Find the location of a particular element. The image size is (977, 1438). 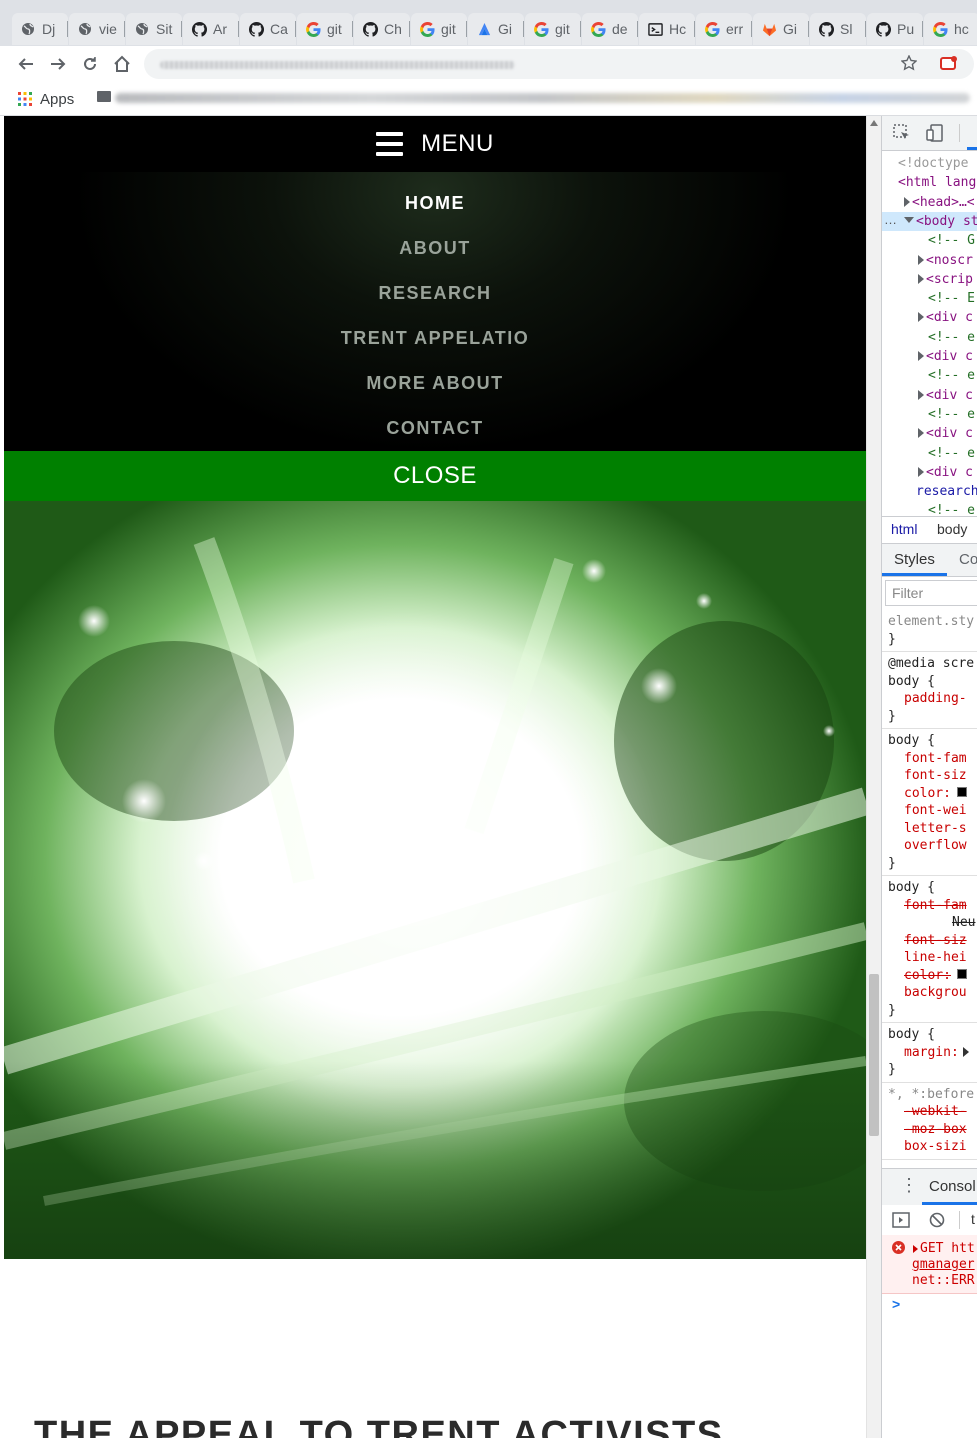

reload-button is located at coordinates (90, 64).